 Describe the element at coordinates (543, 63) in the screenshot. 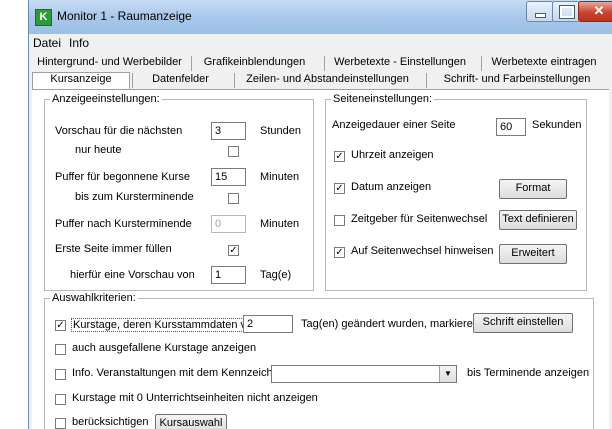

I see `tab-werbetexte-eintragen: Werbetexte eintragen` at that location.